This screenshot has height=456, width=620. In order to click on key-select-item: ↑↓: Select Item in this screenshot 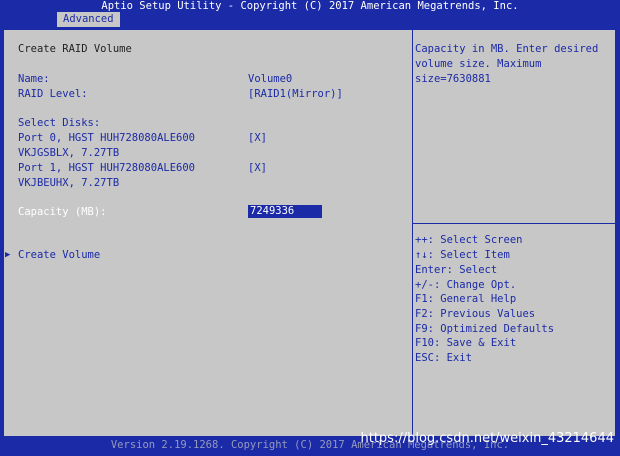, I will do `click(462, 255)`.